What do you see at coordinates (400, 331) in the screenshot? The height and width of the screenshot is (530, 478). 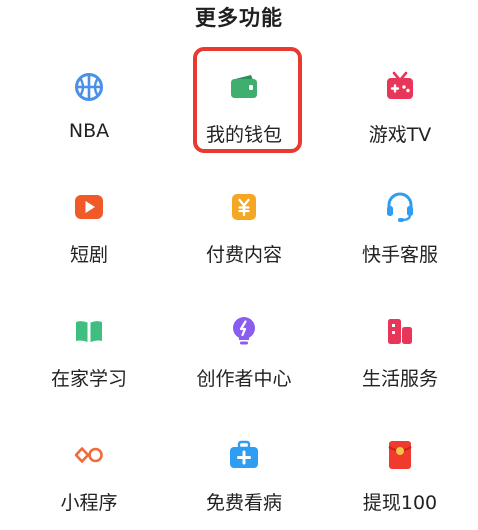 I see `buildings-icon` at bounding box center [400, 331].